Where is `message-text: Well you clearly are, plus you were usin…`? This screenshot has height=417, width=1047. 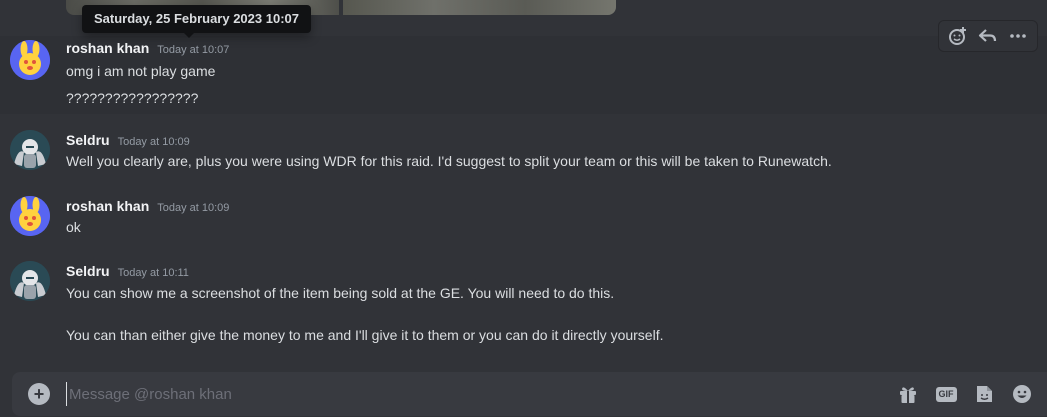
message-text: Well you clearly are, plus you were usin… is located at coordinates (449, 161).